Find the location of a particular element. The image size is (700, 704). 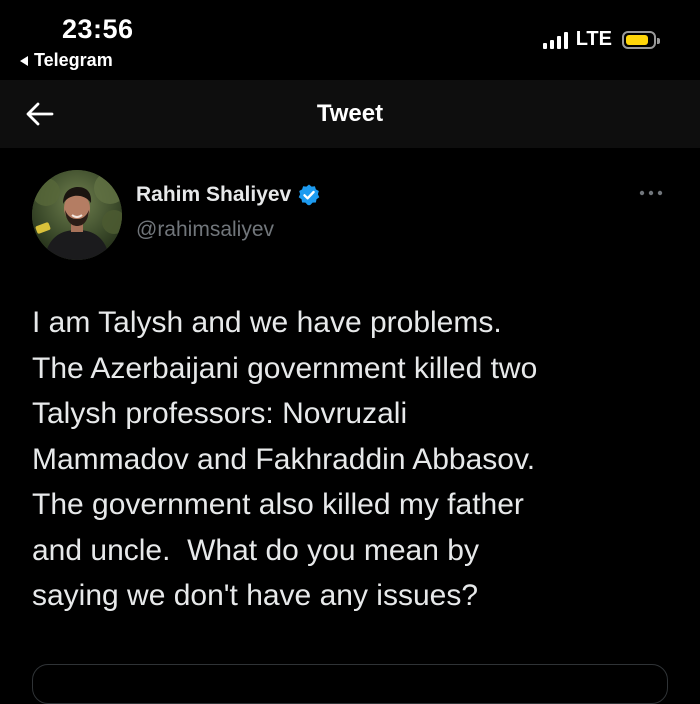

avatar is located at coordinates (77, 215).